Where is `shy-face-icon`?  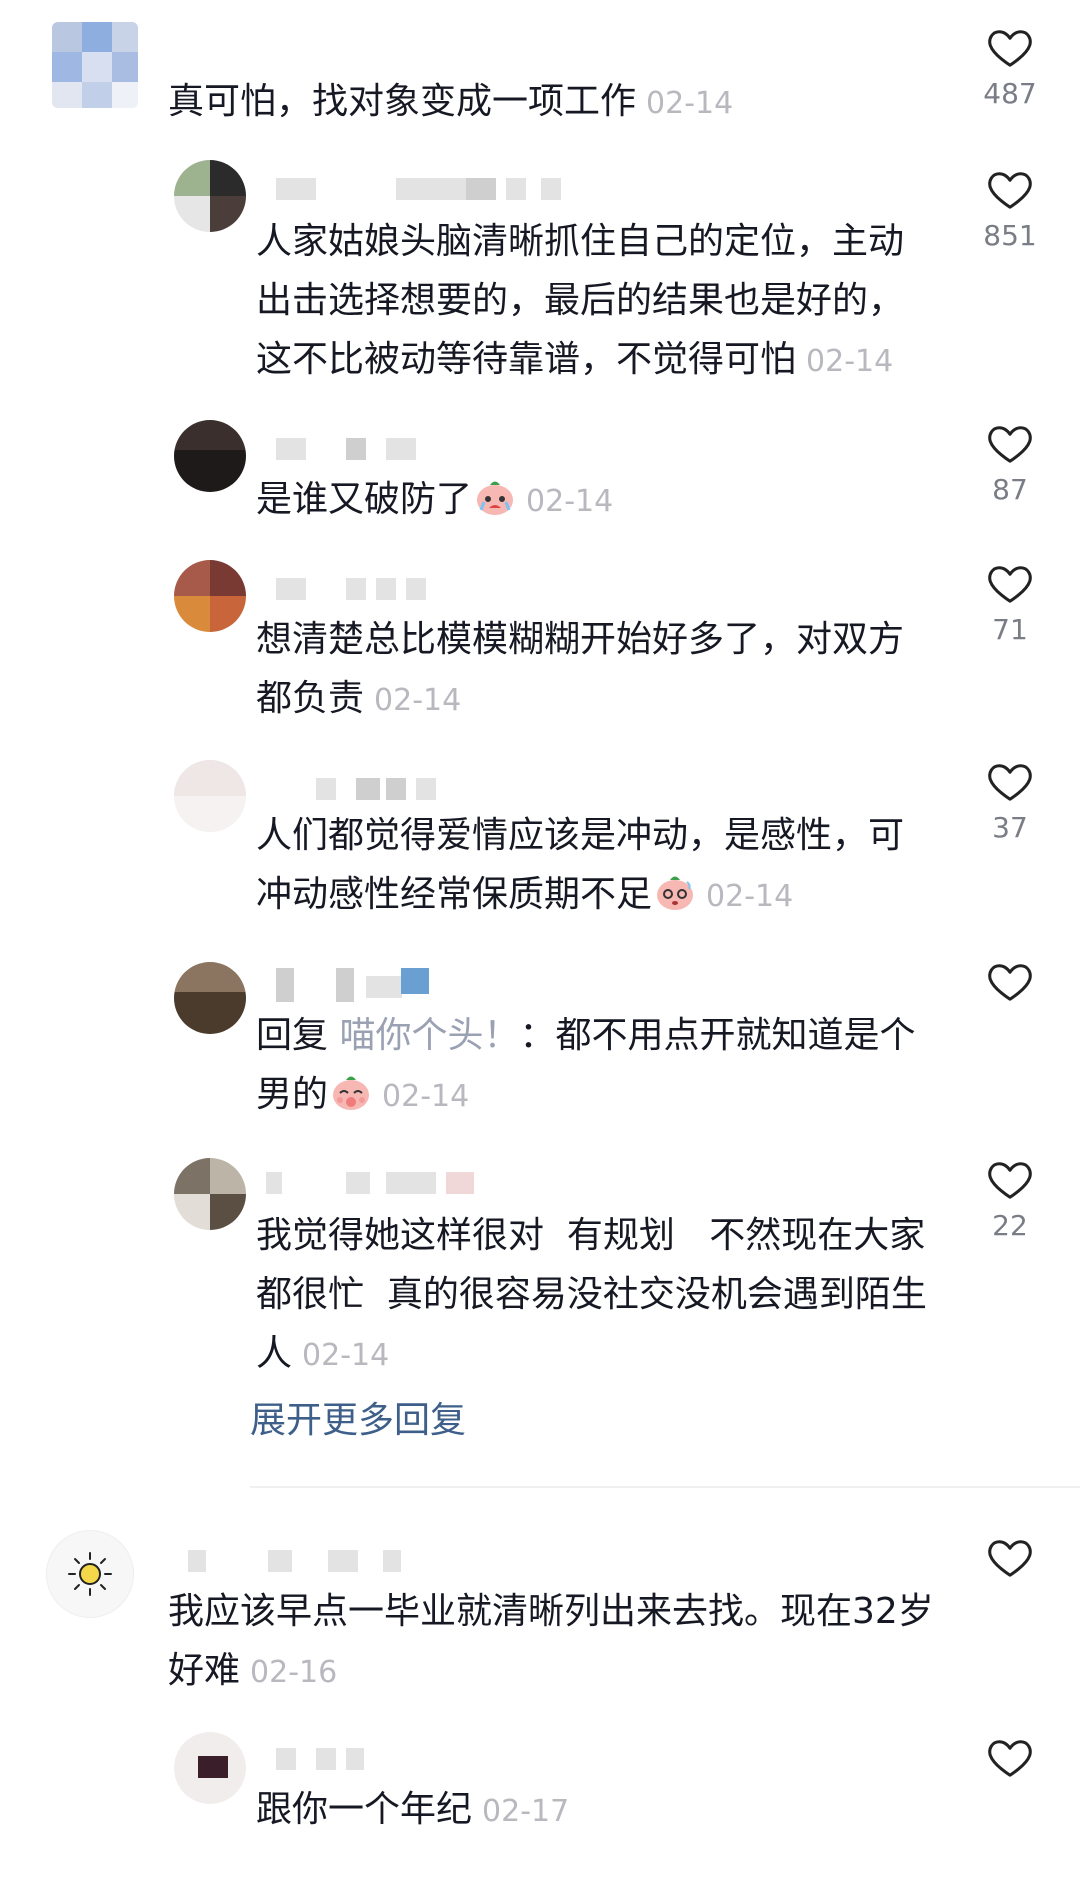 shy-face-icon is located at coordinates (351, 1093).